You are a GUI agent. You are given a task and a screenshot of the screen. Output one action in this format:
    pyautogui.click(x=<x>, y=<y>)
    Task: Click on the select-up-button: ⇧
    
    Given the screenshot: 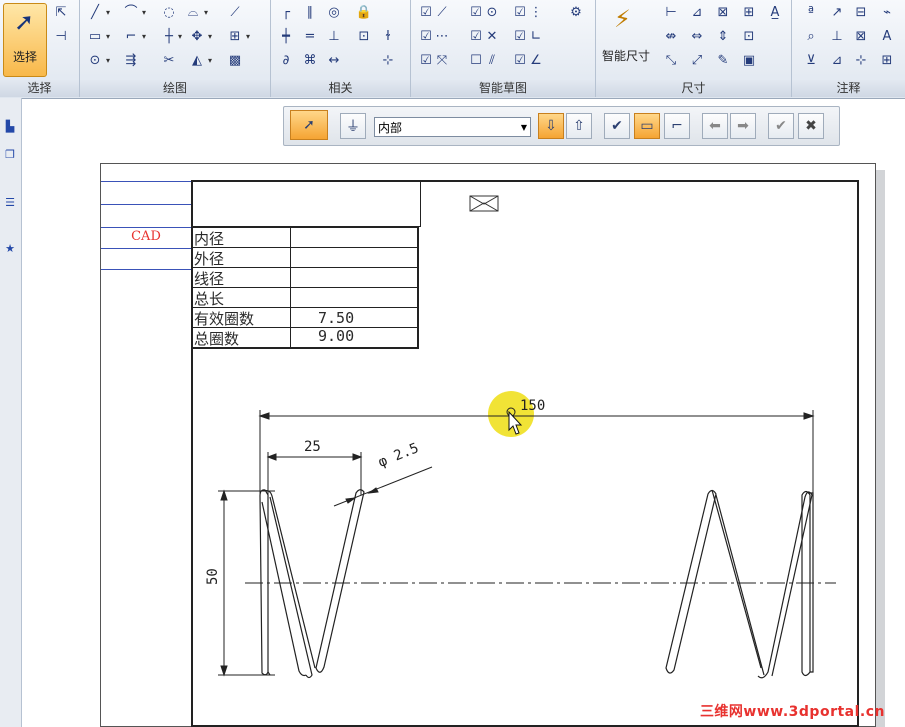 What is the action you would take?
    pyautogui.click(x=579, y=126)
    